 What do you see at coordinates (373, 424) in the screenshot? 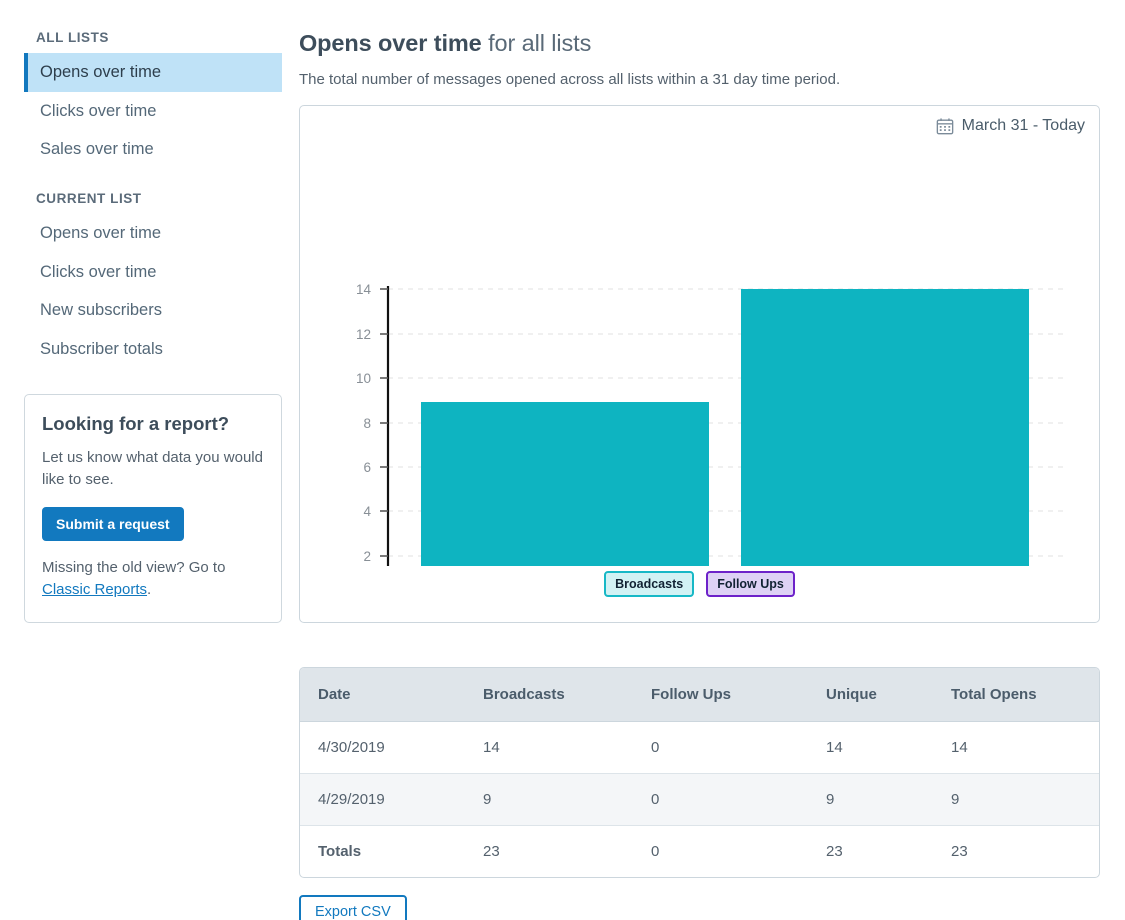
I see `chart-y-axis: 14 12 10 8 6 4 2 0` at bounding box center [373, 424].